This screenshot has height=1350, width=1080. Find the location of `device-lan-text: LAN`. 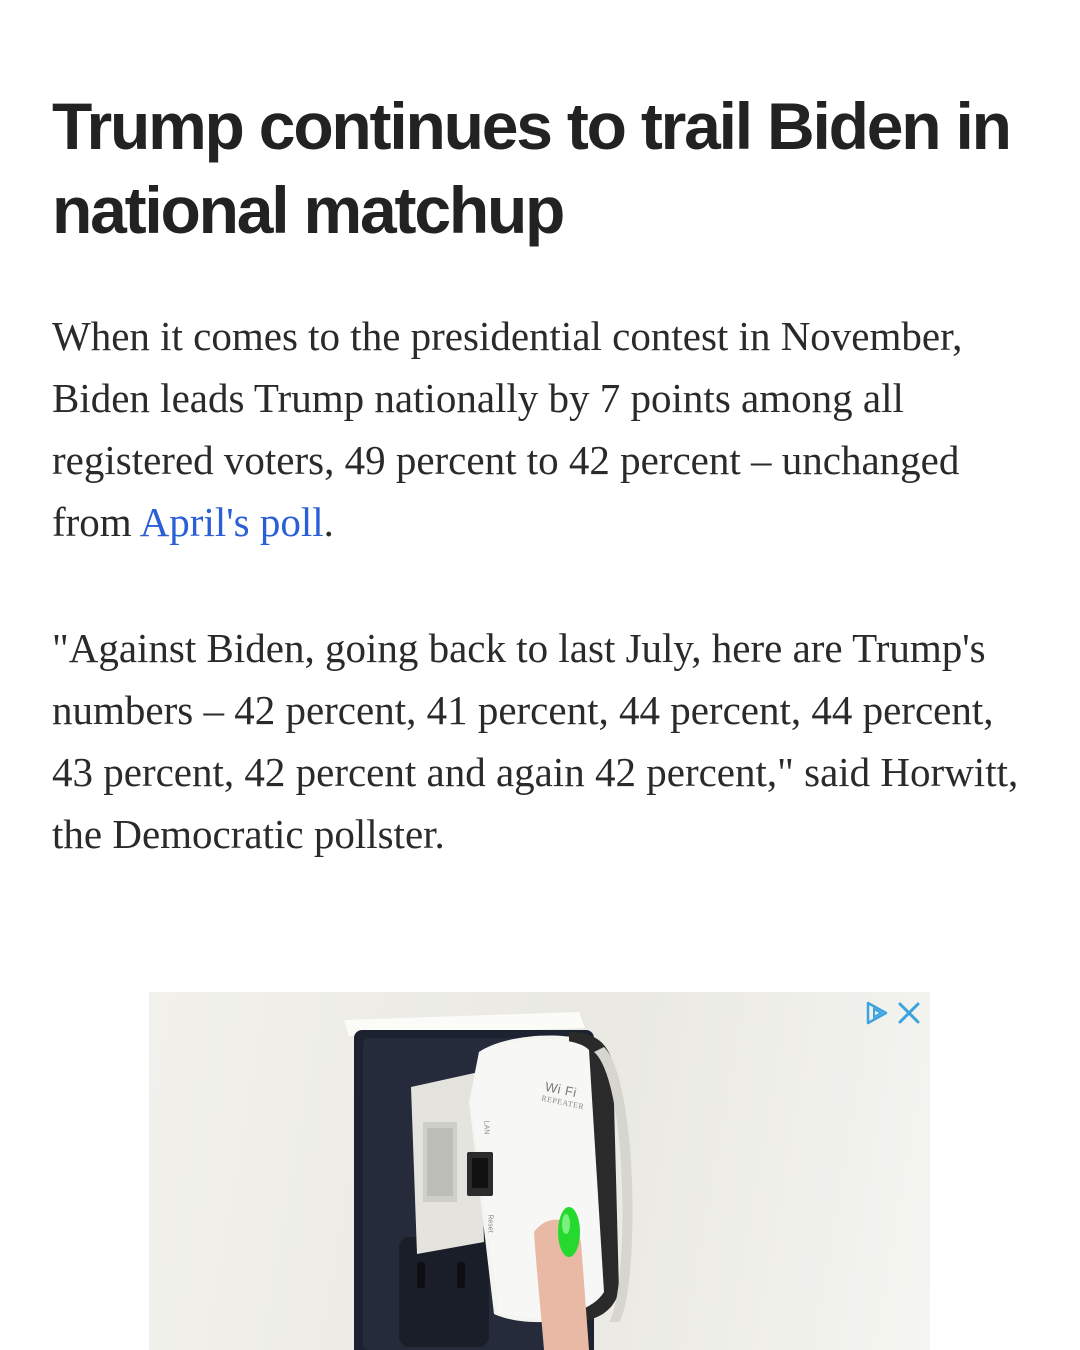

device-lan-text: LAN is located at coordinates (486, 1127).